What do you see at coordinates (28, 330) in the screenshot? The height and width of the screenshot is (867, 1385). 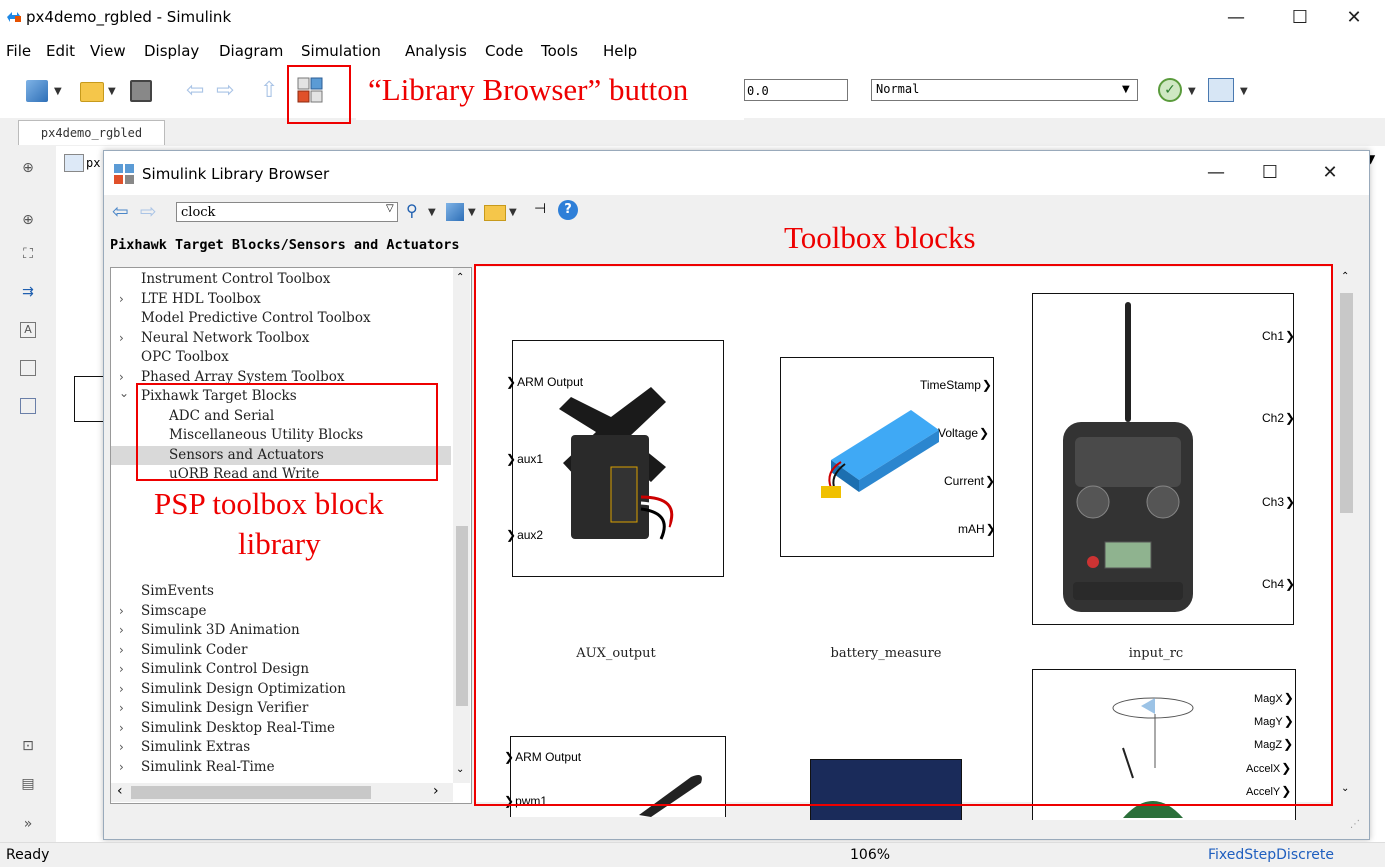 I see `annotation-icon: A` at bounding box center [28, 330].